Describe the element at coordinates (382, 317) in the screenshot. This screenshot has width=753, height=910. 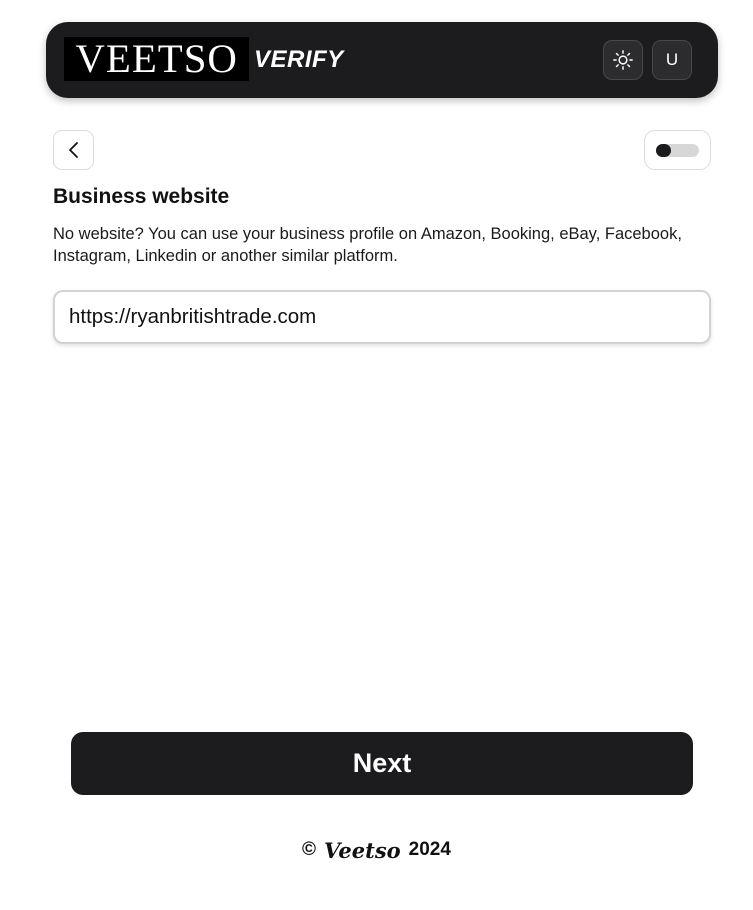
I see `website-input` at that location.